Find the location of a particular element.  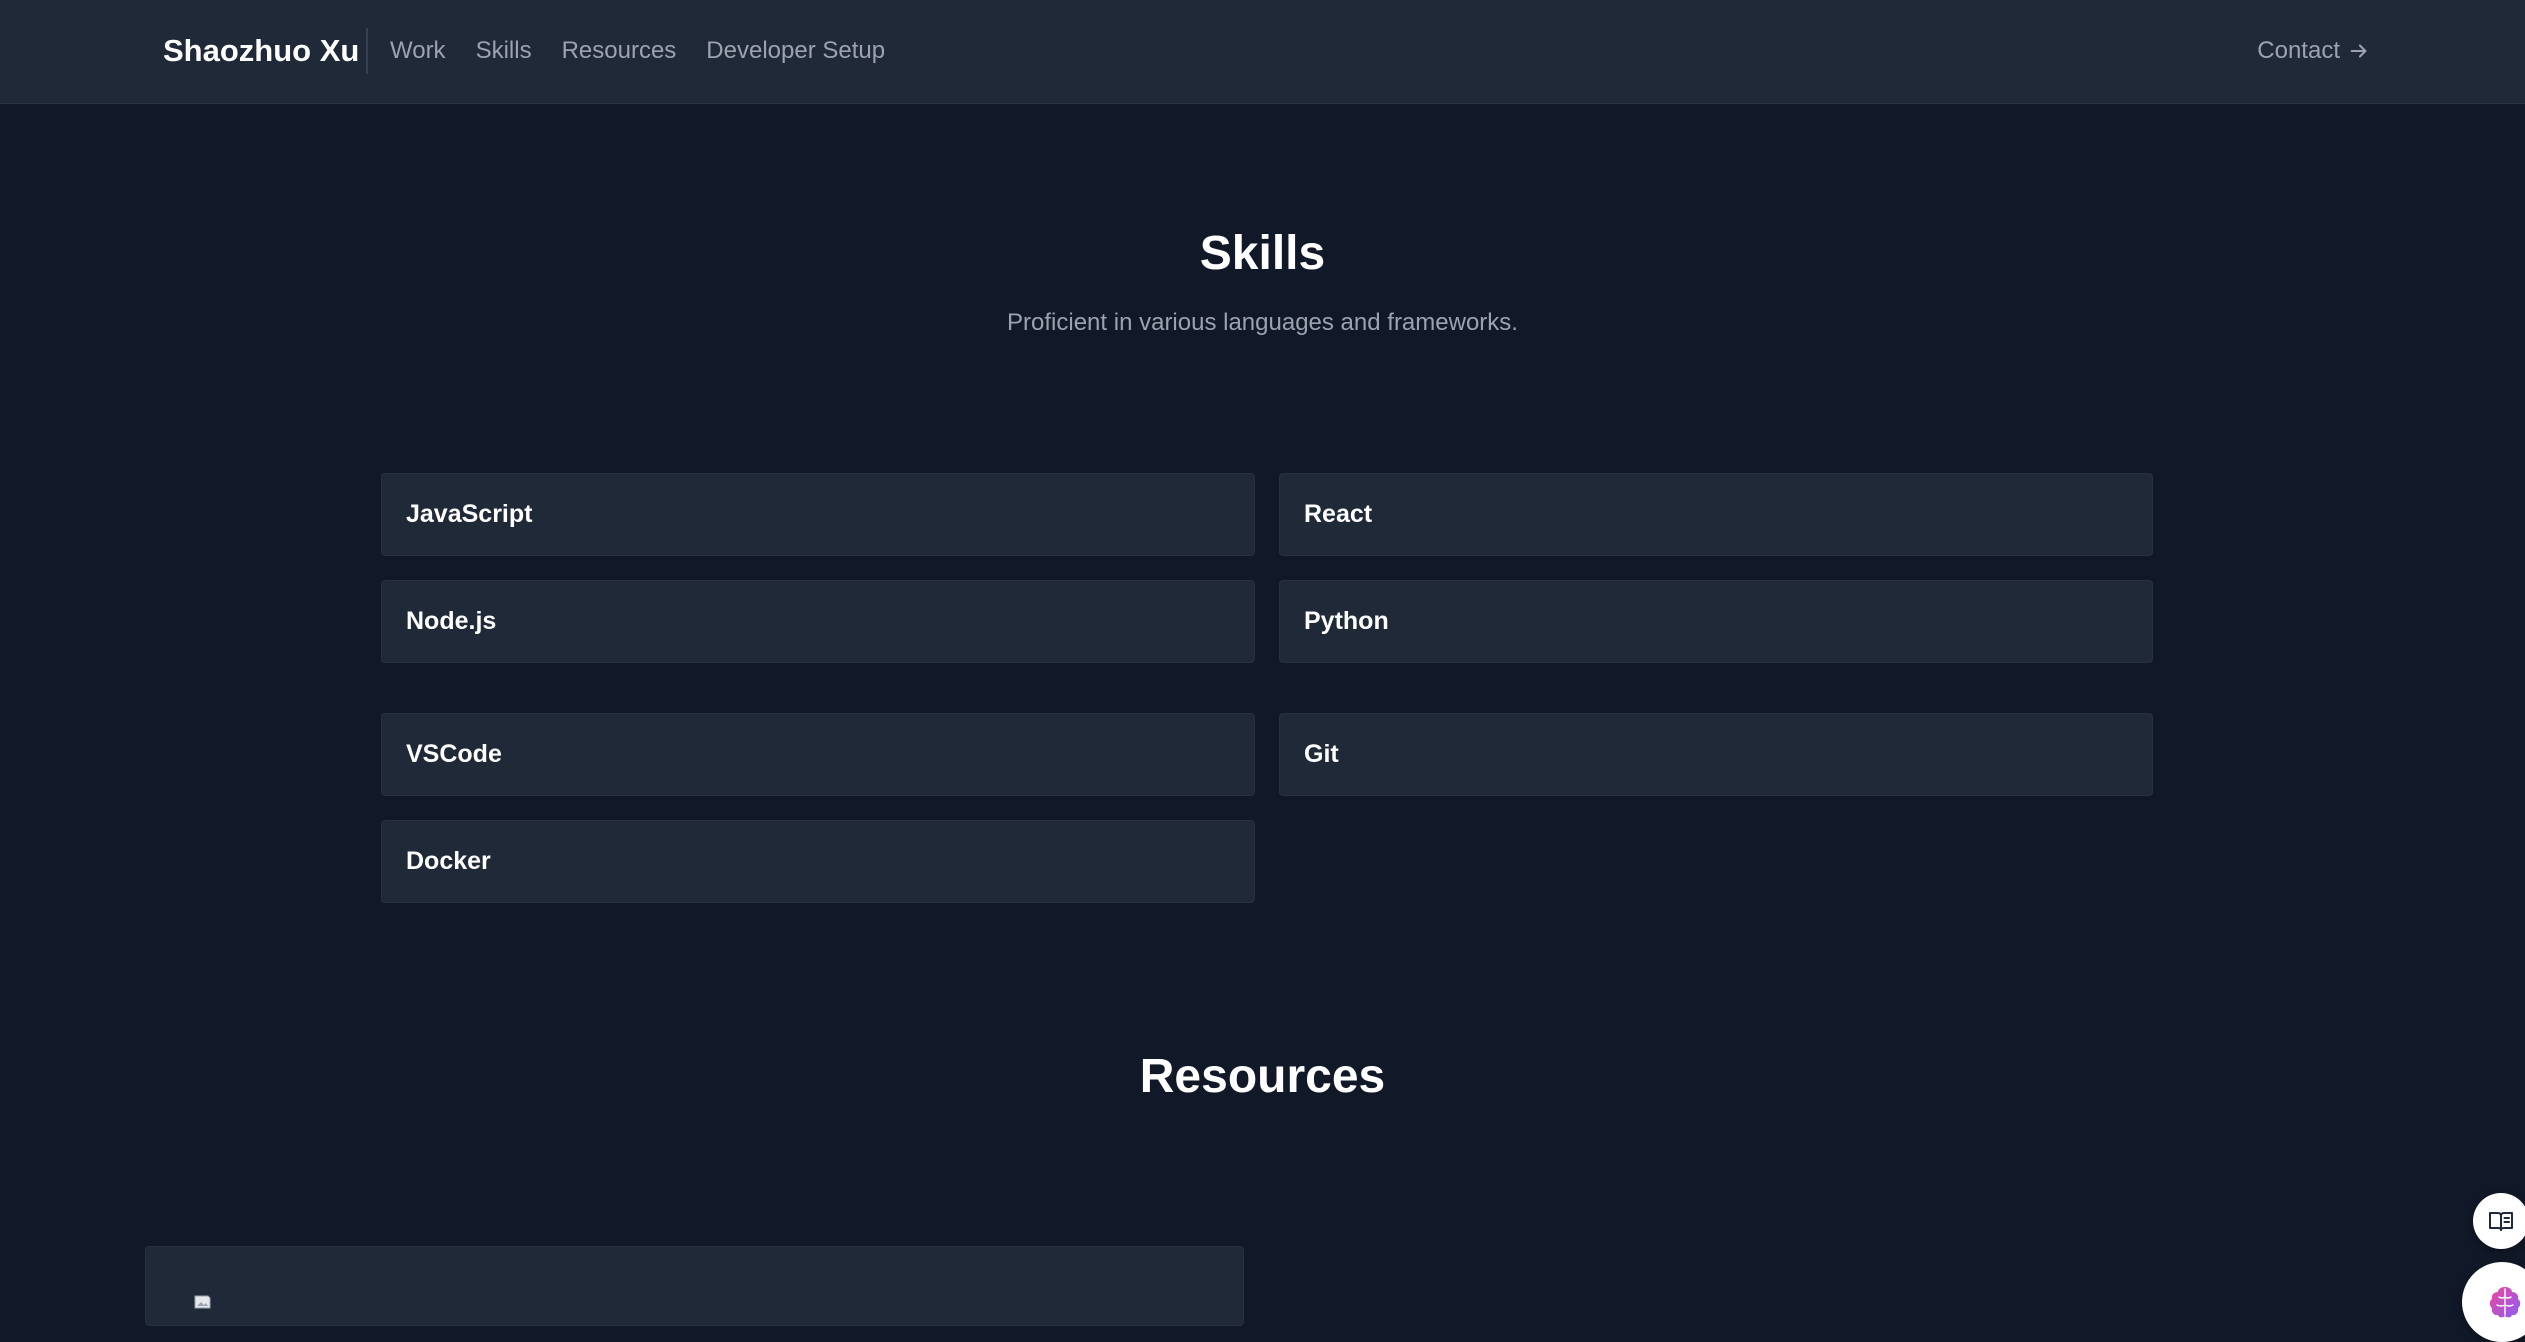

nav-links: Work Skills Resources Developer Setup is located at coordinates (637, 51).